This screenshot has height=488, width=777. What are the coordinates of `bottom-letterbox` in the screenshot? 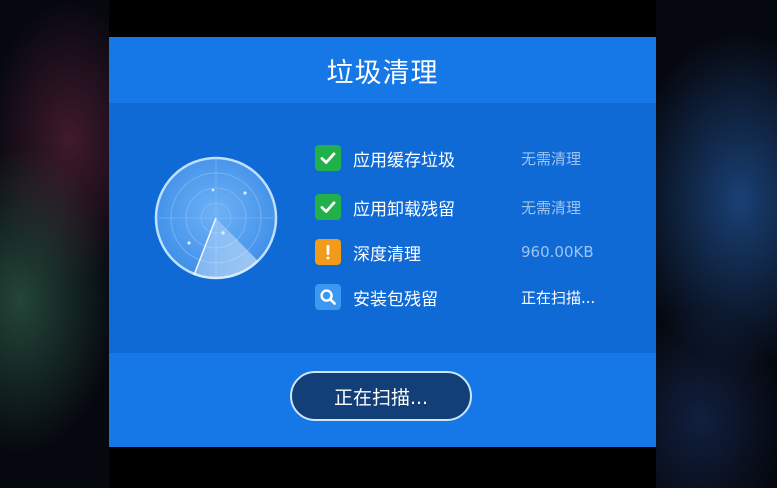 It's located at (382, 467).